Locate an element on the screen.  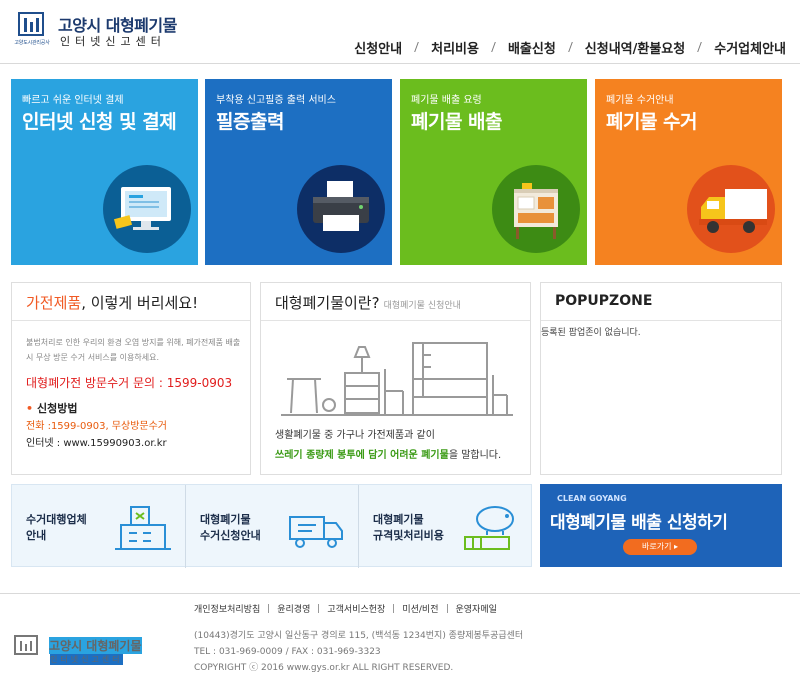
nav-item-collectors: 수거업체안내 is located at coordinates (750, 47).